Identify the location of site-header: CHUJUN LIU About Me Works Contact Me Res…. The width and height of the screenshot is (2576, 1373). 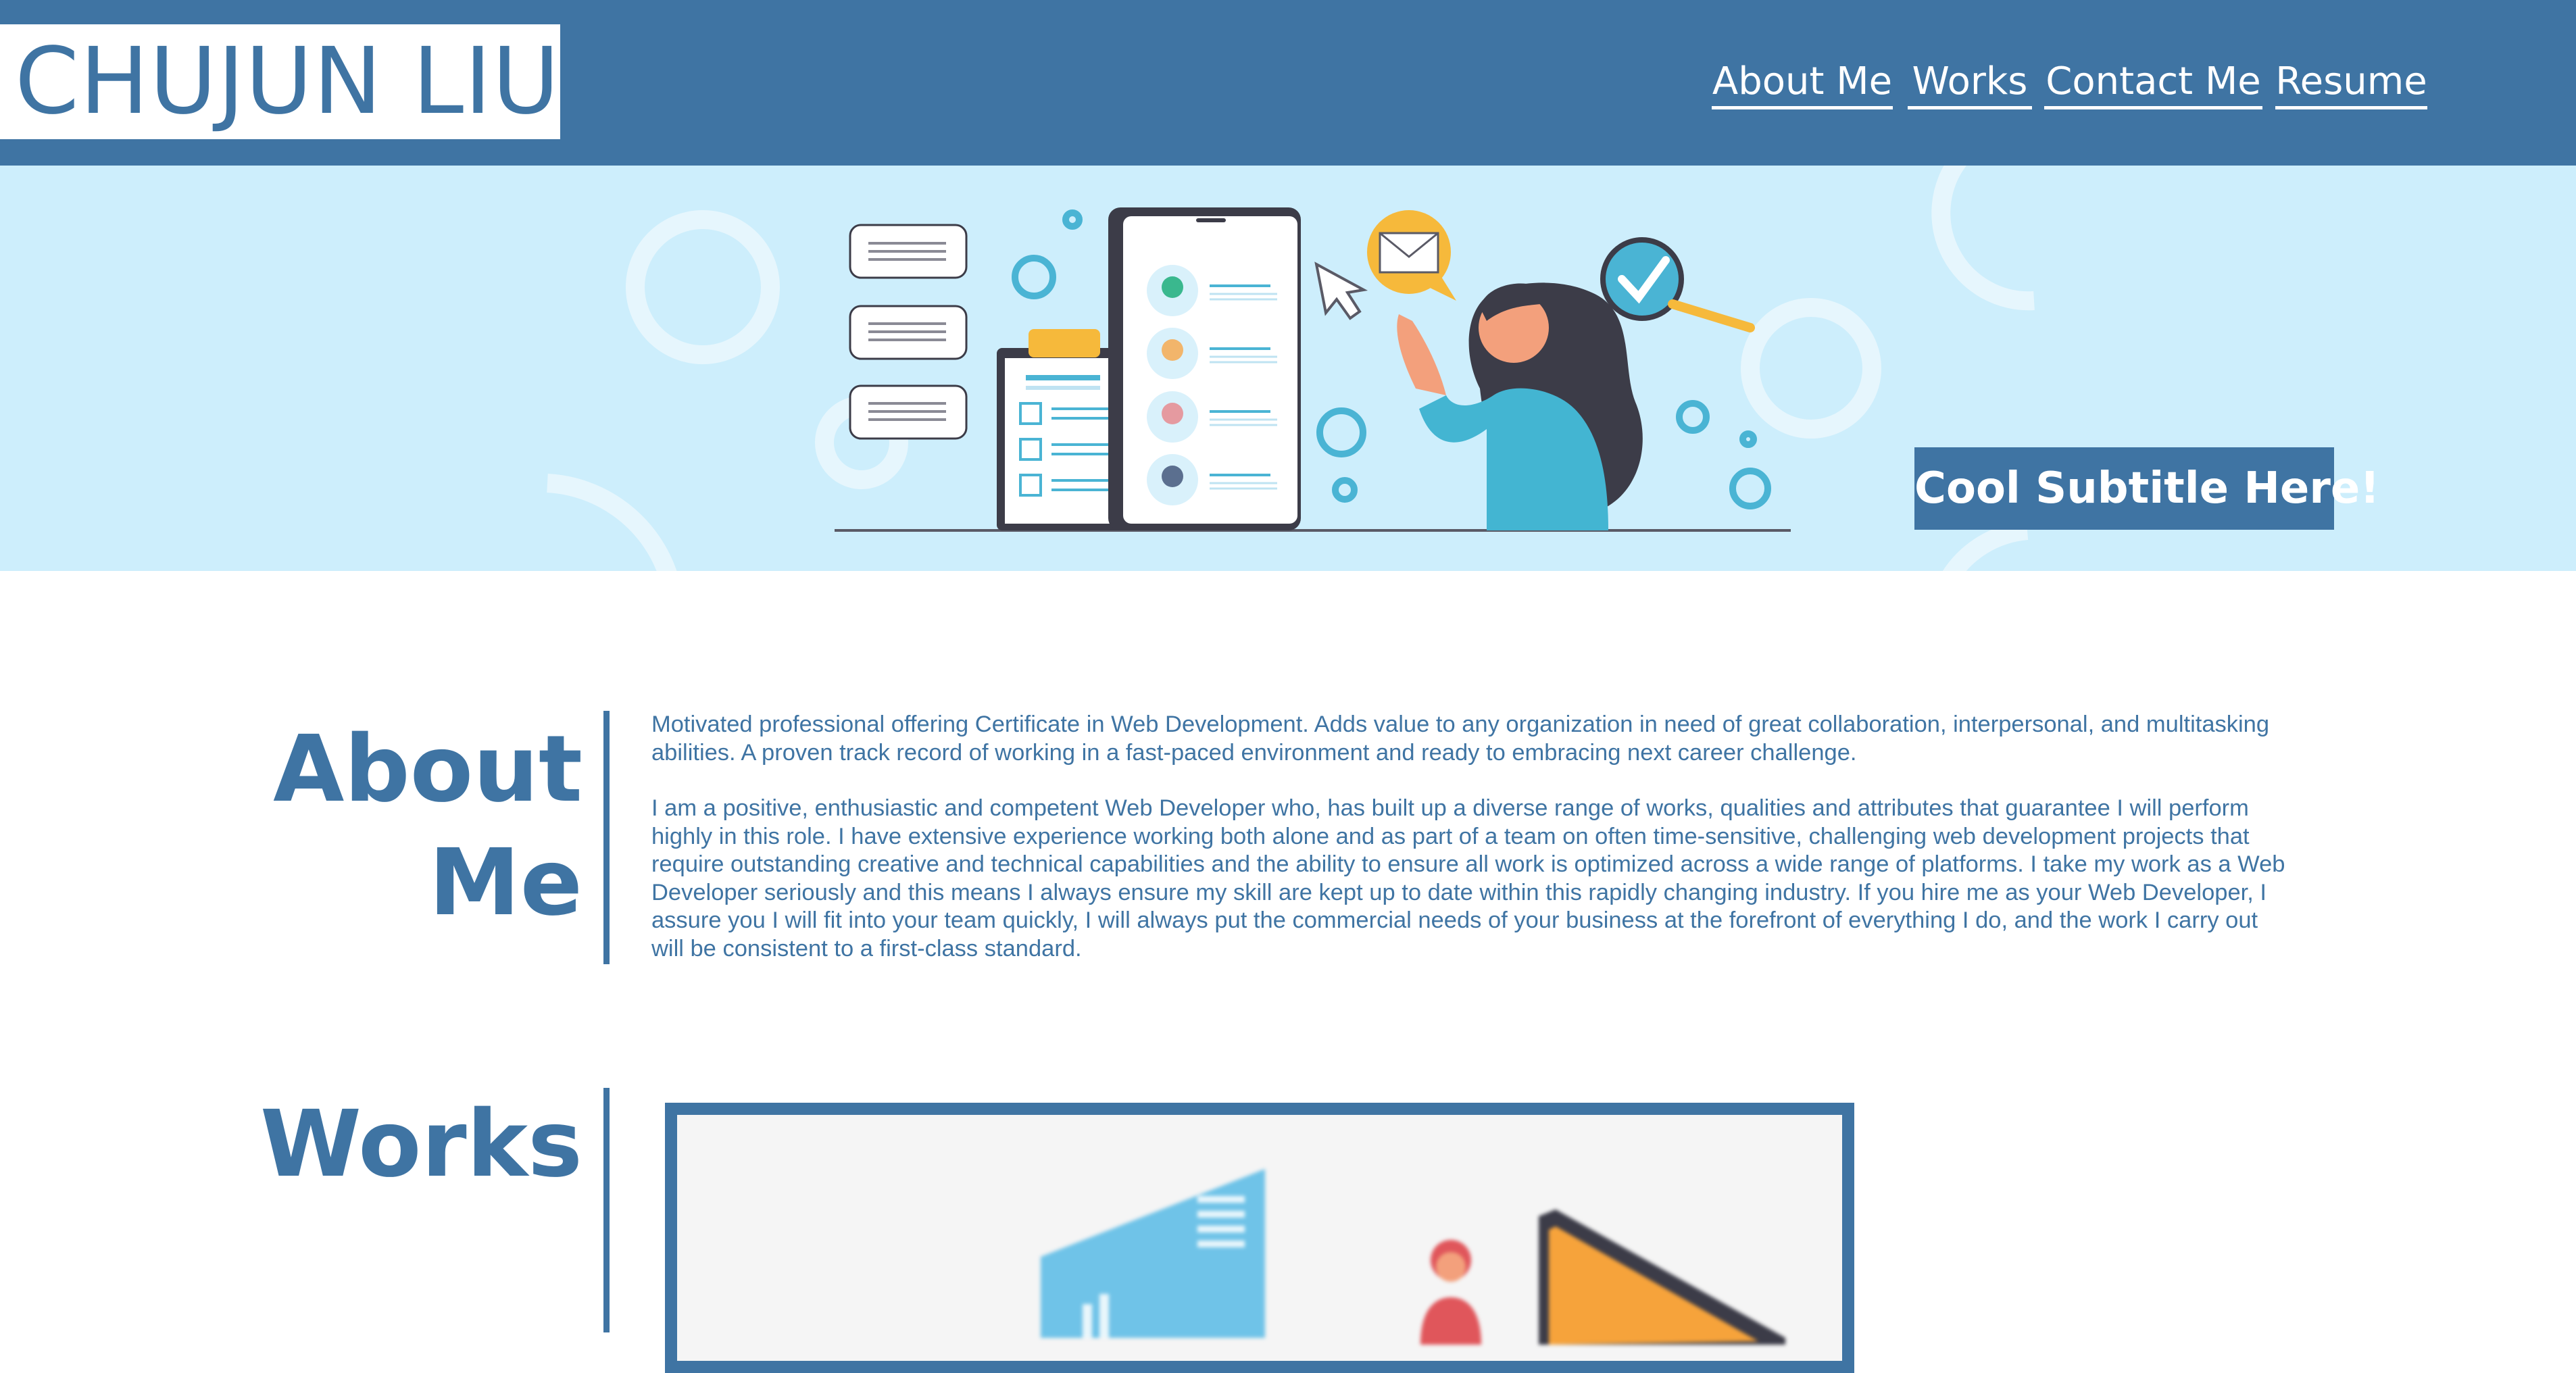
(1288, 83).